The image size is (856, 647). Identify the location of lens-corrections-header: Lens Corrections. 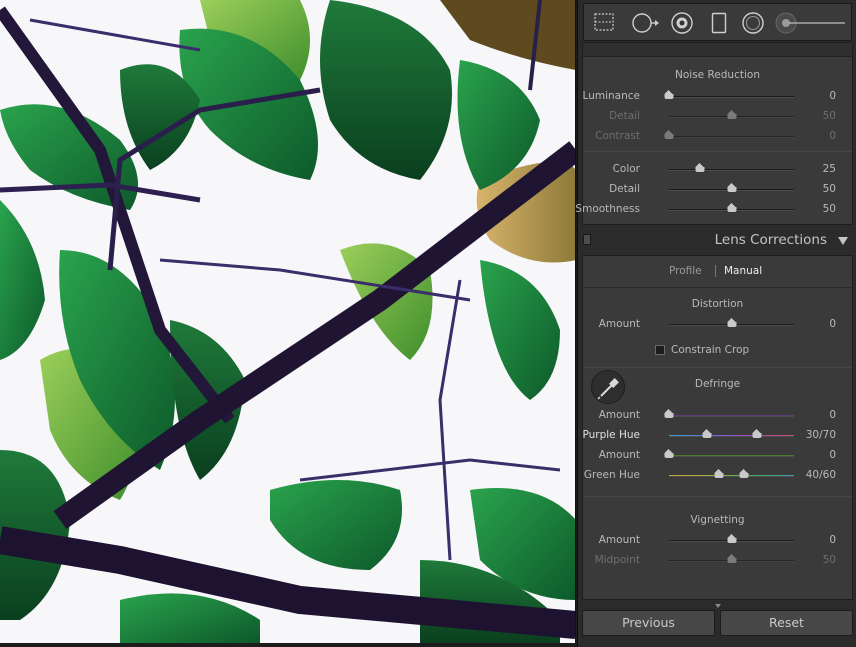
(717, 241).